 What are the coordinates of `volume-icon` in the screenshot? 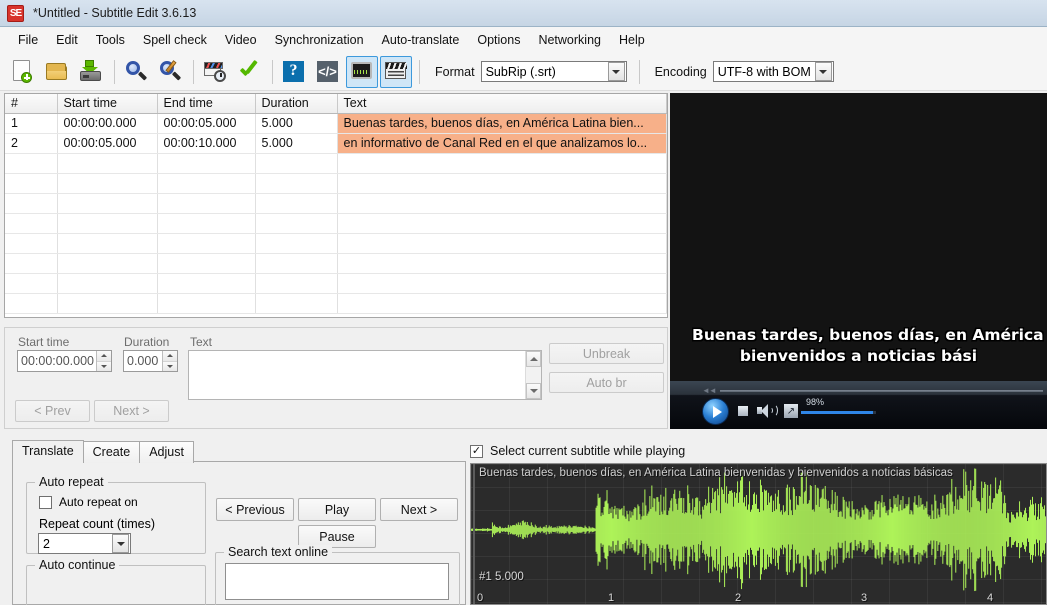 It's located at (767, 411).